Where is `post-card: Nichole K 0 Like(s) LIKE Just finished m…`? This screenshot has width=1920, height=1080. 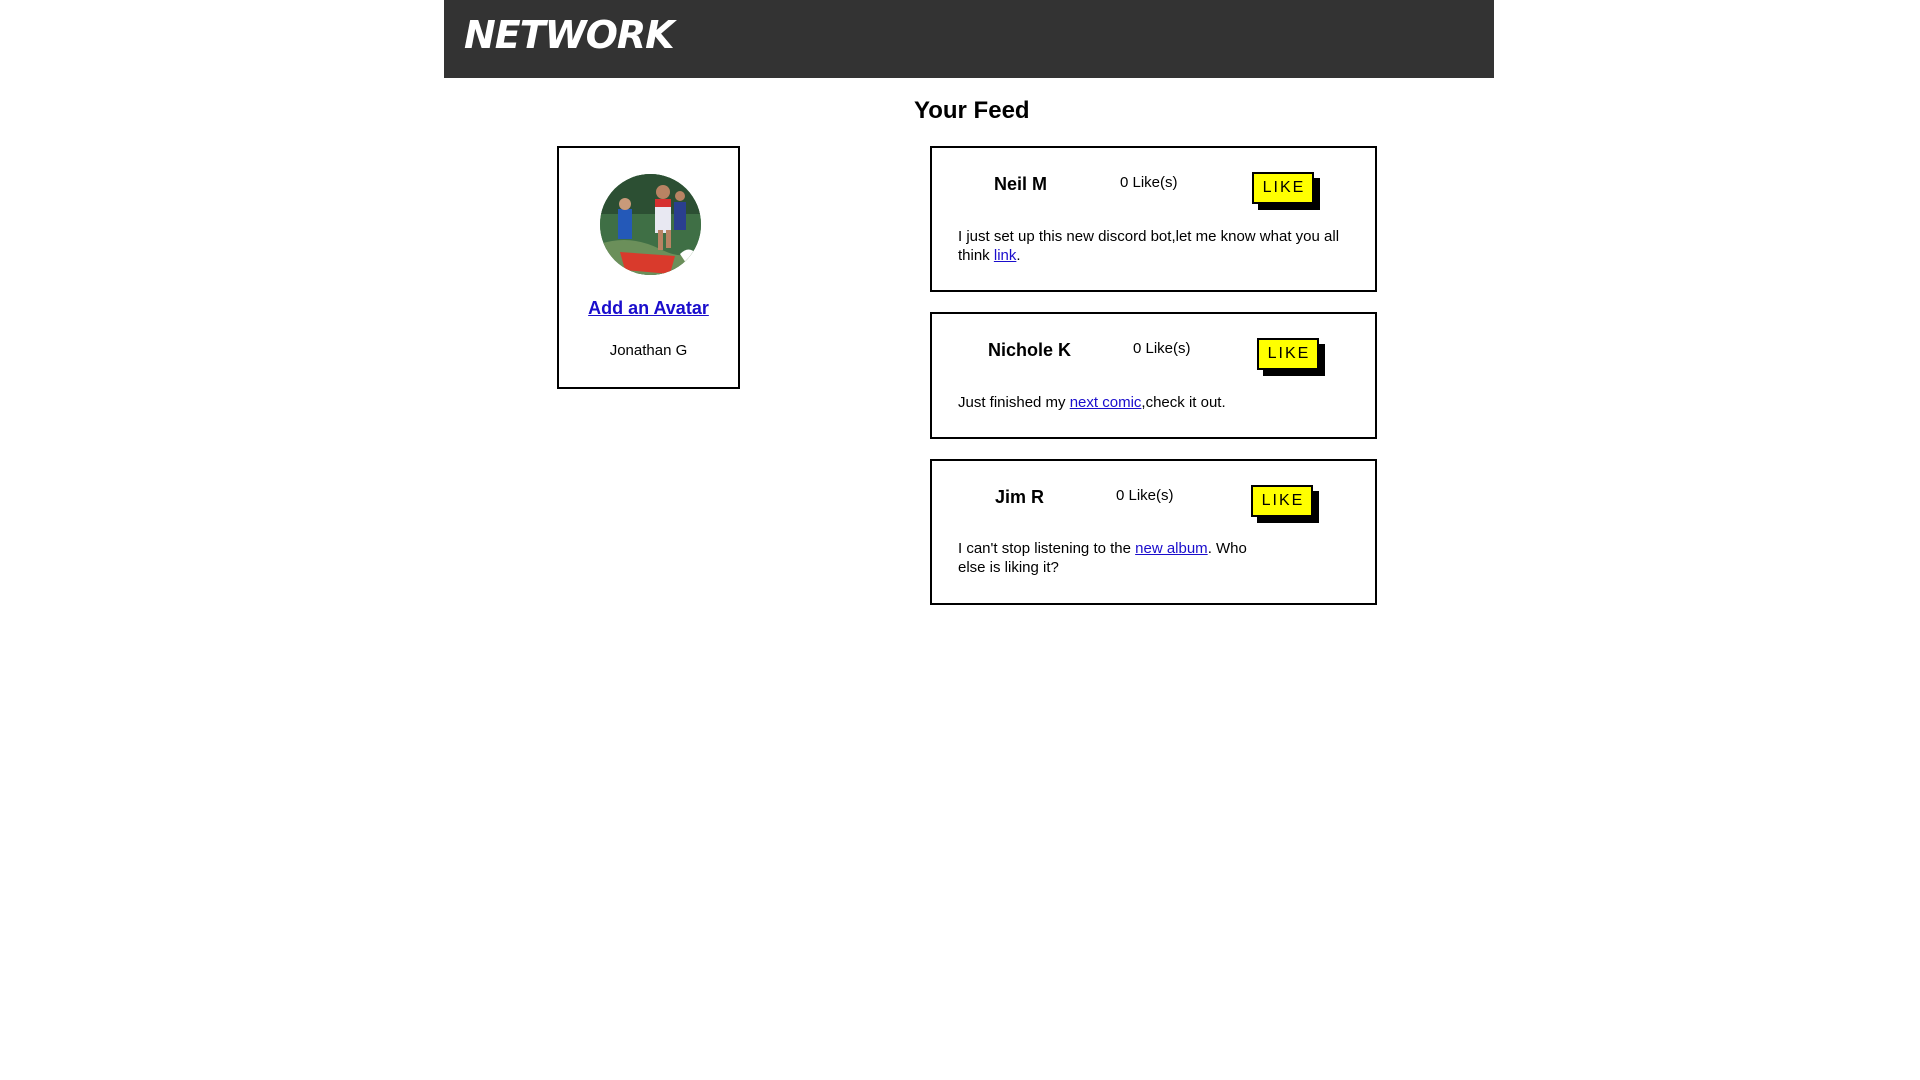
post-card: Nichole K 0 Like(s) LIKE Just finished m… is located at coordinates (1153, 375).